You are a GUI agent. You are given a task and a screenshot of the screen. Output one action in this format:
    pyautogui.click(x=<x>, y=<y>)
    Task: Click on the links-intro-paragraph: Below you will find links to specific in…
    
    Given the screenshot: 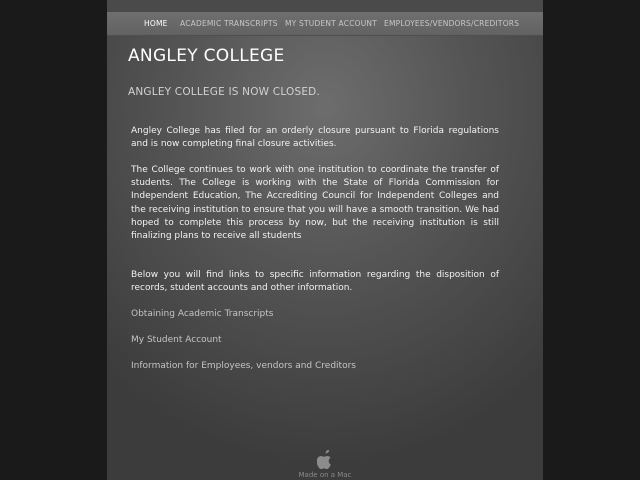 What is the action you would take?
    pyautogui.click(x=315, y=282)
    